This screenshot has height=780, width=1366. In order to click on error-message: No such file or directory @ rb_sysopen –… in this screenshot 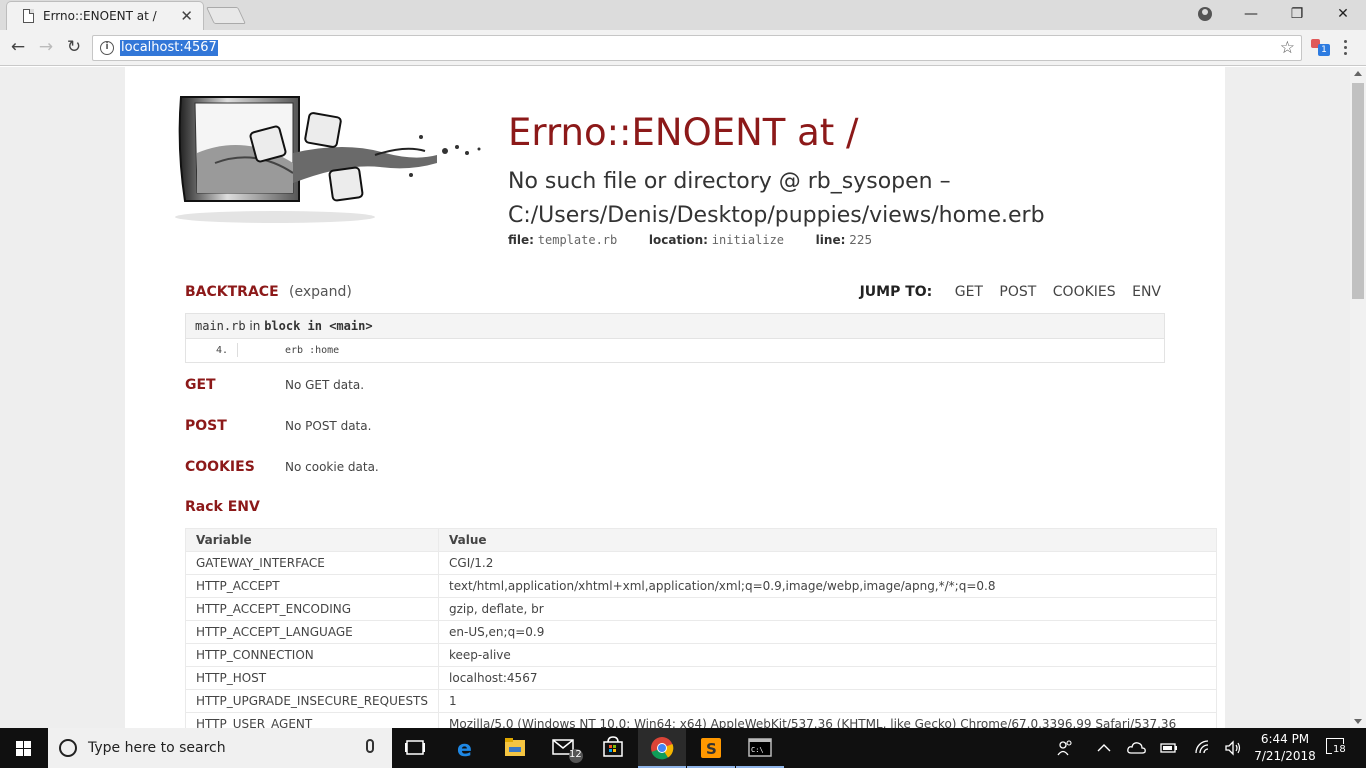, I will do `click(776, 198)`.